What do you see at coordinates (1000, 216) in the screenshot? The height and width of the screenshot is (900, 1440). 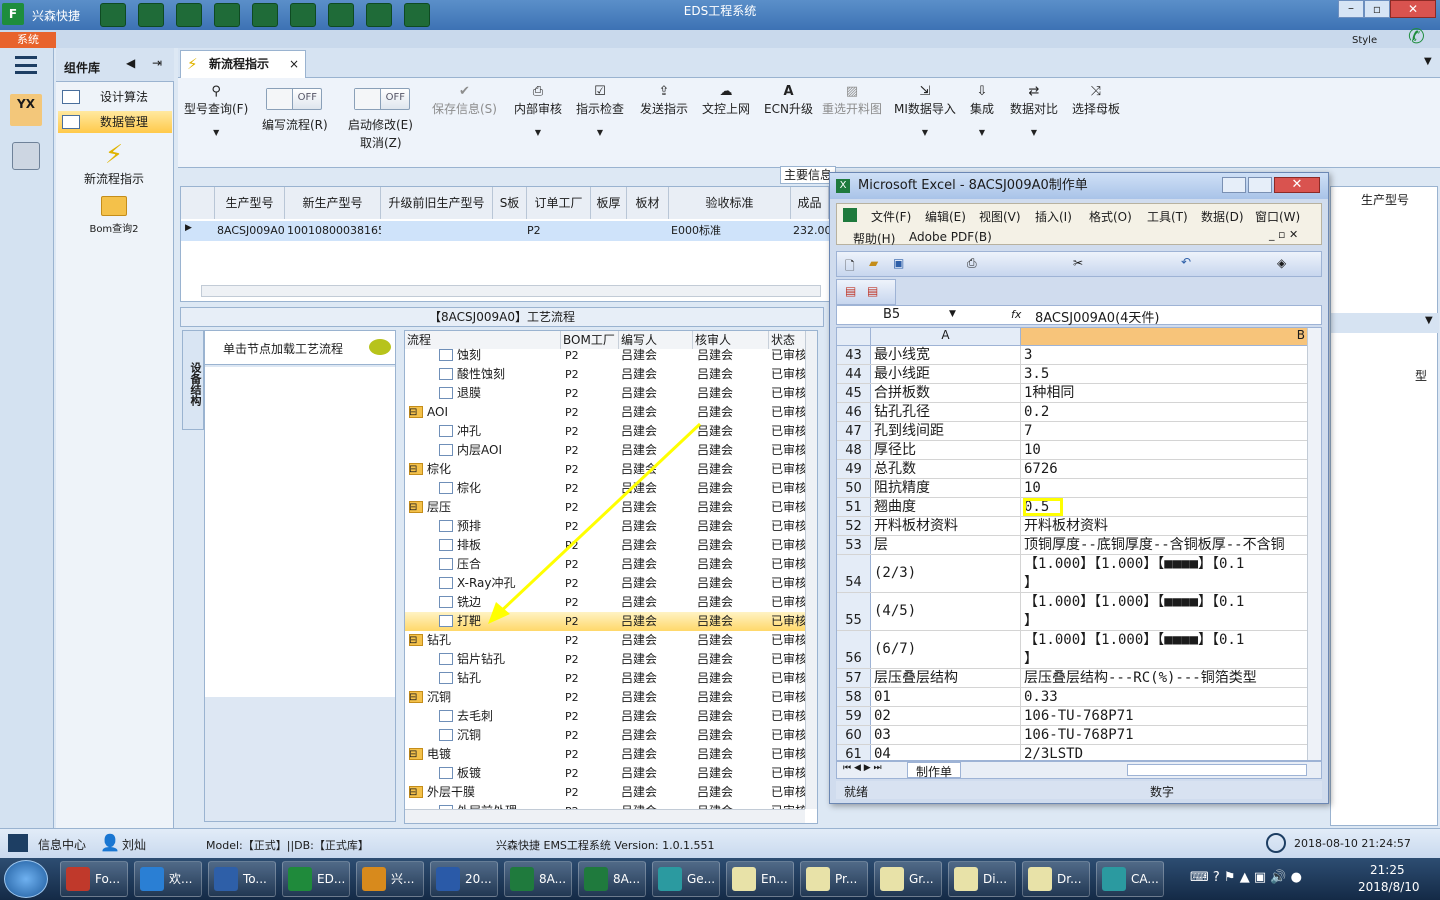 I see `menu-item: 视图(V)` at bounding box center [1000, 216].